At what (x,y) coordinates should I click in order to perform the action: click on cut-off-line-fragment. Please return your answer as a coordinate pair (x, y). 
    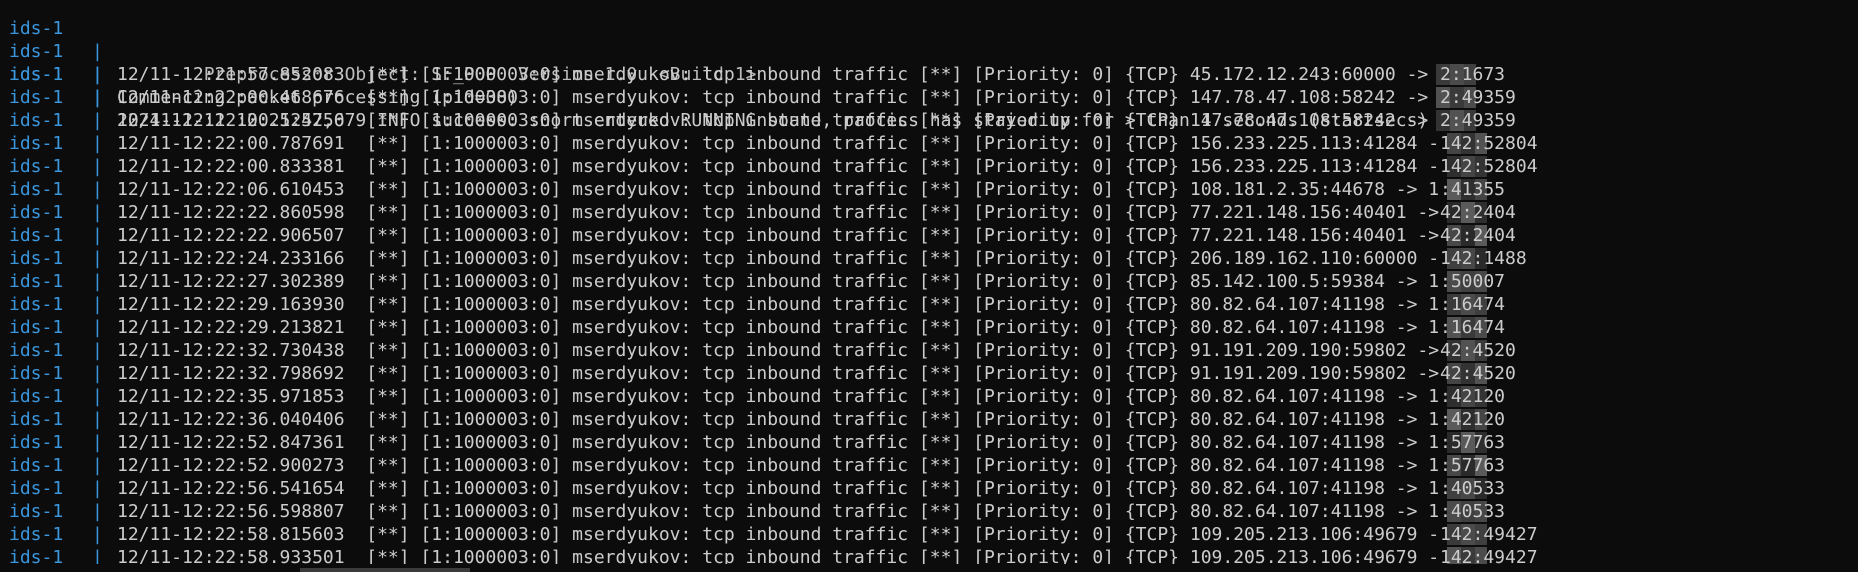
    Looking at the image, I should click on (385, 570).